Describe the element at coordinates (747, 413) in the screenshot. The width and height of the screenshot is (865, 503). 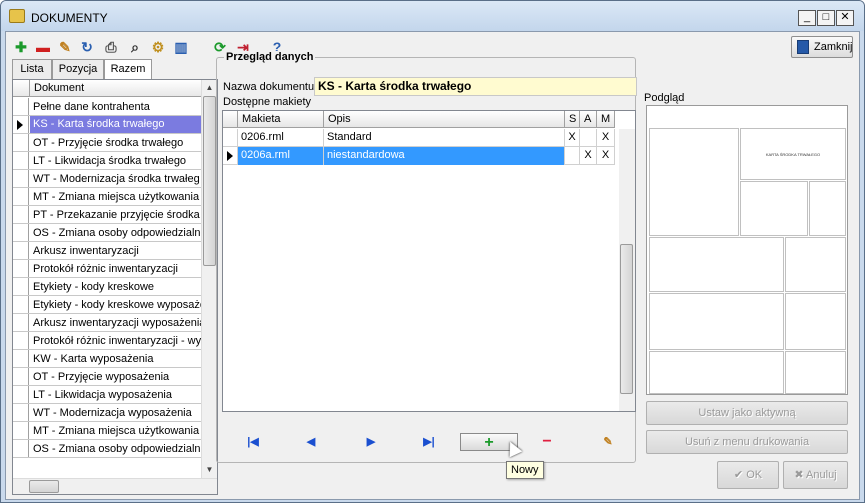
I see `set-active-button: Ustaw jako aktywną` at that location.